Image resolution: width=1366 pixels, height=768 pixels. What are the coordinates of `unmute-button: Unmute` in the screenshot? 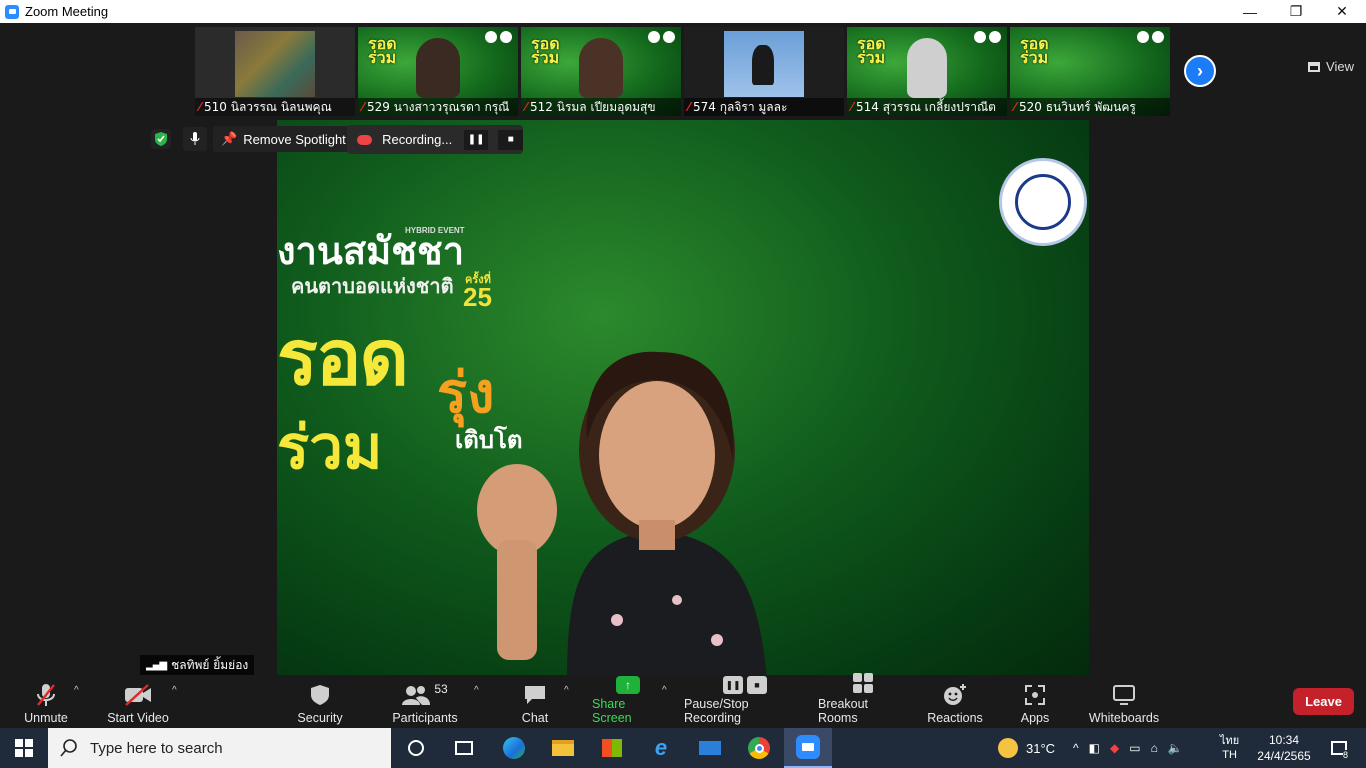 It's located at (46, 702).